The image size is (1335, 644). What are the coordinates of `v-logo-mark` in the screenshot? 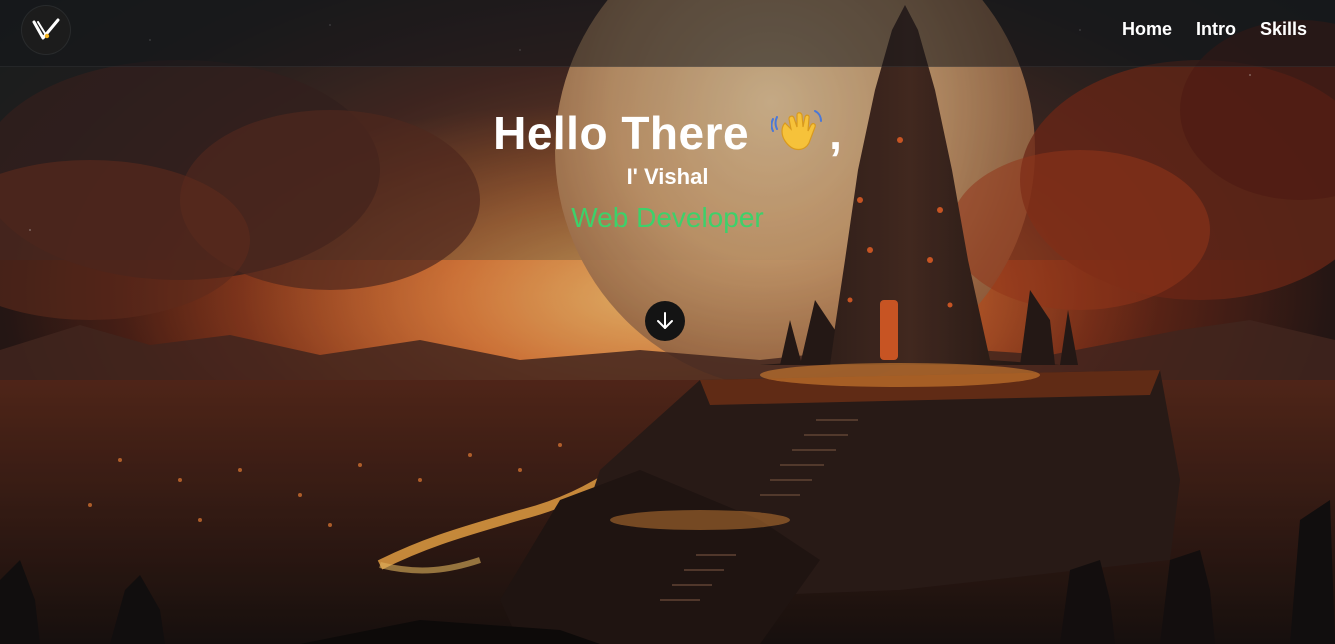 It's located at (46, 29).